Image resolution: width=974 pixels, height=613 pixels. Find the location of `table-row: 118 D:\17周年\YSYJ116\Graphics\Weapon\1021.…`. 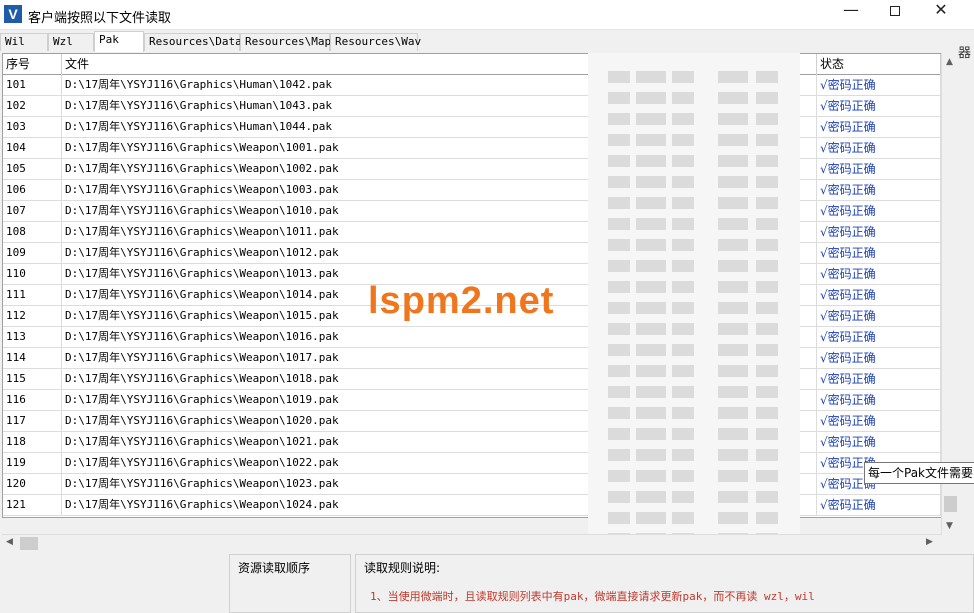

table-row: 118 D:\17周年\YSYJ116\Graphics\Weapon\1021.… is located at coordinates (472, 442).